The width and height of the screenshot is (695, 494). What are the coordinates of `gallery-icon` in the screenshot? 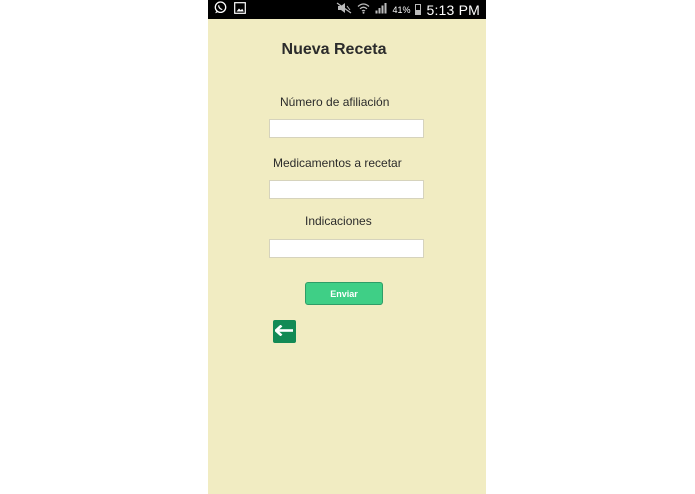 It's located at (240, 10).